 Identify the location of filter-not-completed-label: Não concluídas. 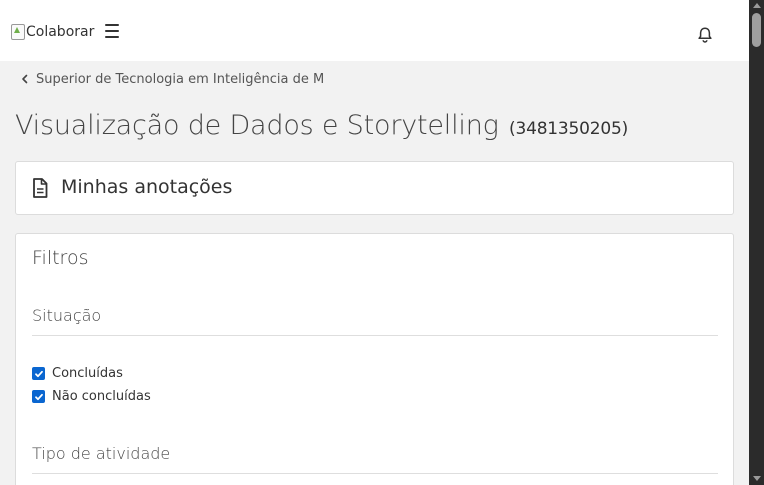
(101, 396).